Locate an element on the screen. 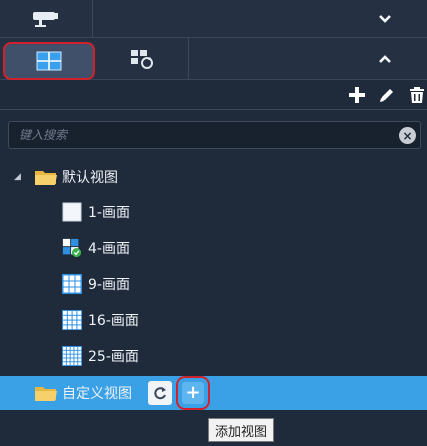  search-box: × is located at coordinates (214, 135).